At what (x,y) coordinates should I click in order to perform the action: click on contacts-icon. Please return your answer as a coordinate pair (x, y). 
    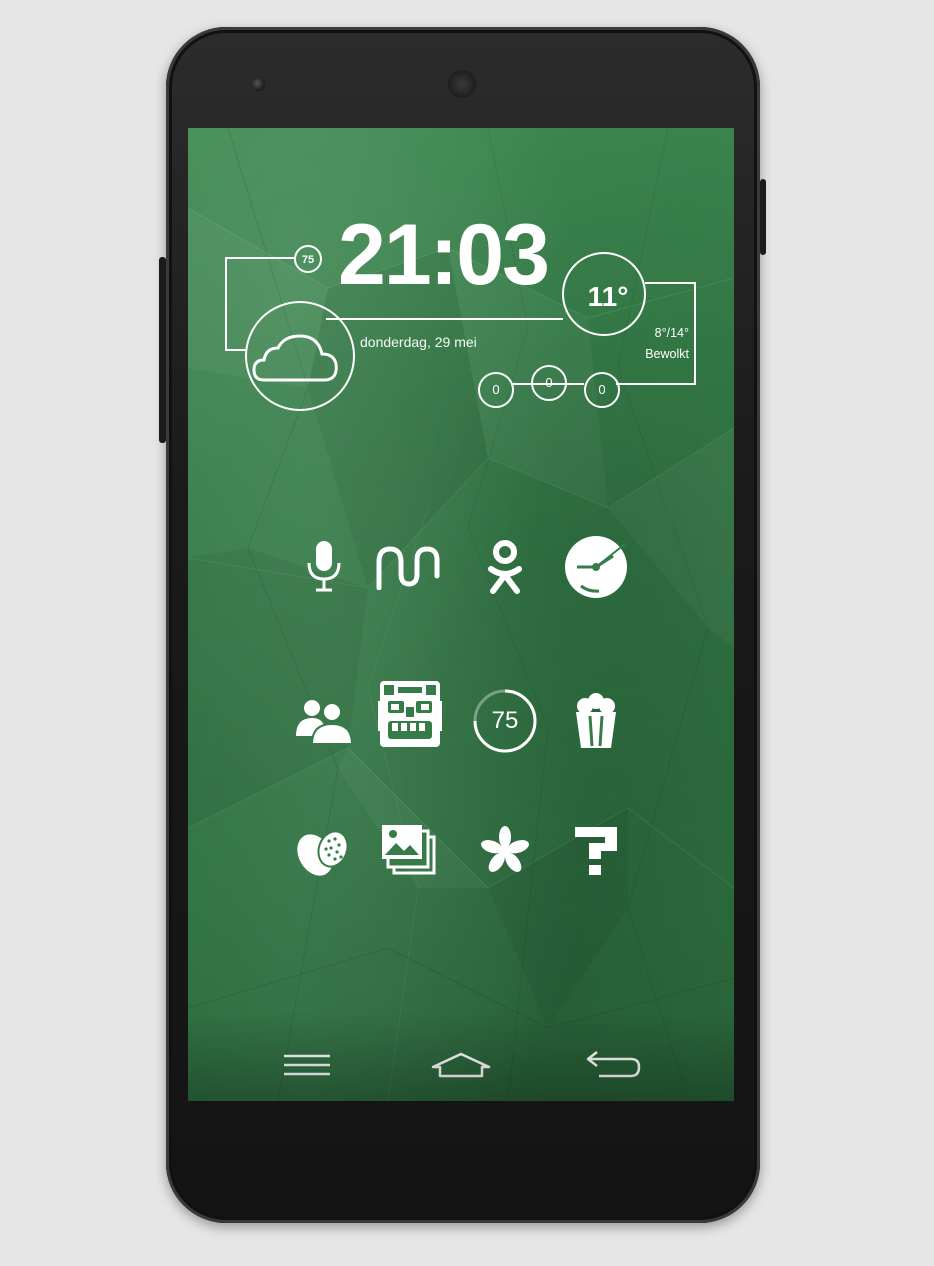
    Looking at the image, I should click on (324, 721).